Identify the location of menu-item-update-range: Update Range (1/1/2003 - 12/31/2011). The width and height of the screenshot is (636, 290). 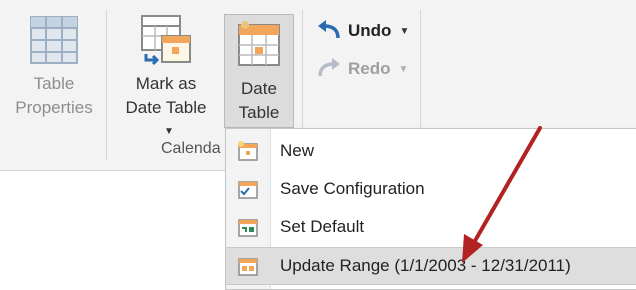
(431, 266).